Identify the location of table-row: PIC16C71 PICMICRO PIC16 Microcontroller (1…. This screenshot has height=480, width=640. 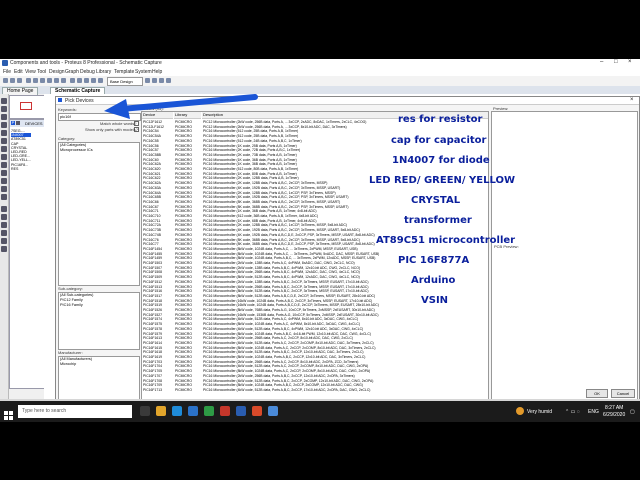
(315, 211).